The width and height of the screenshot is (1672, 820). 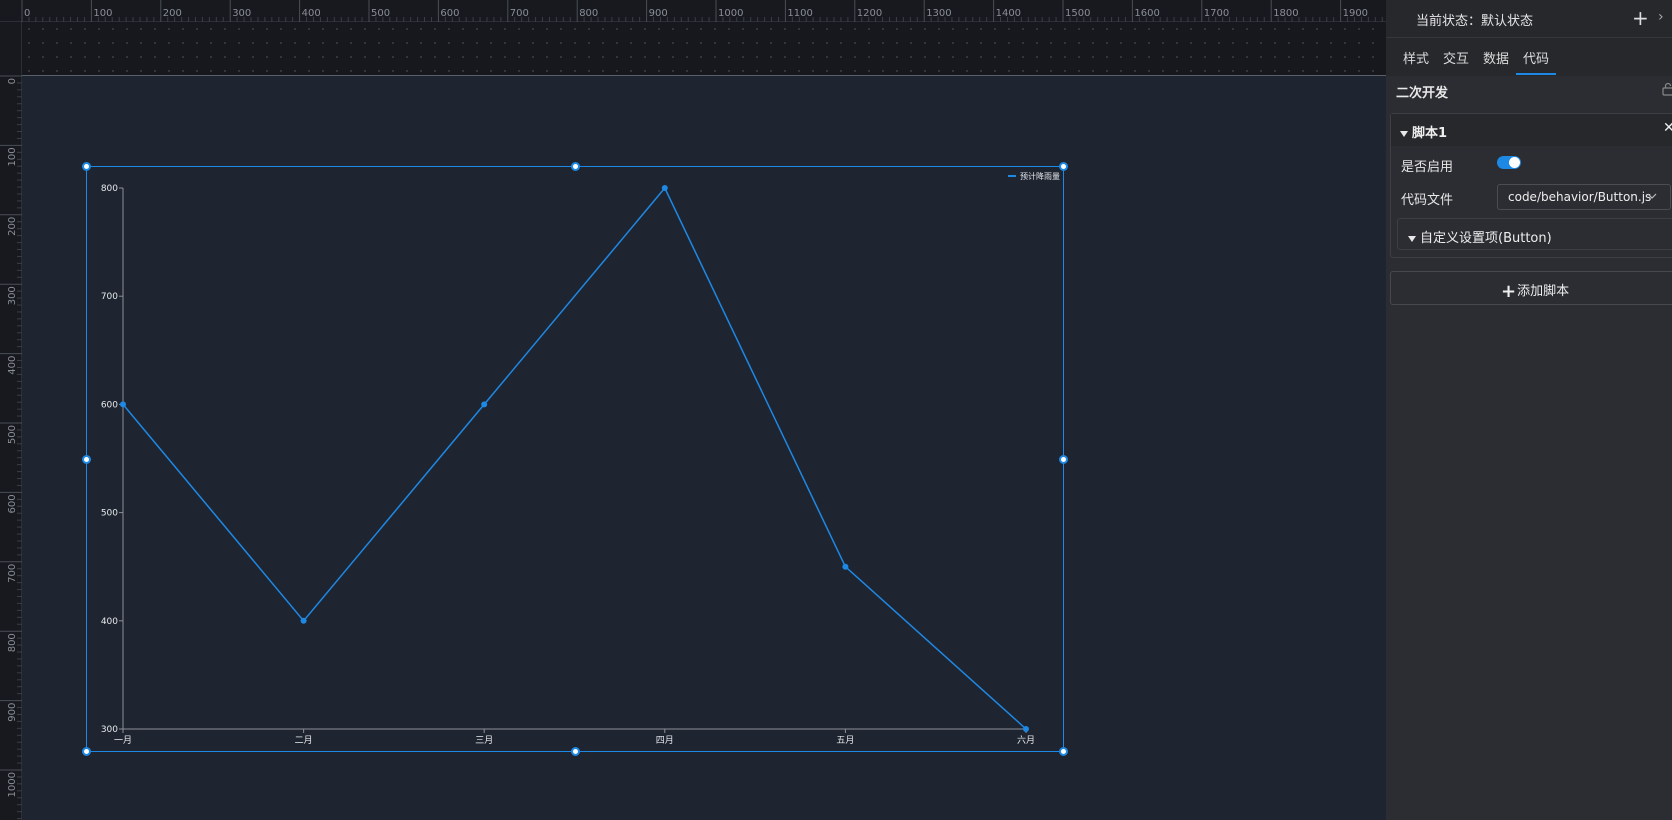 I want to click on section-title: 二次开发, so click(x=1422, y=93).